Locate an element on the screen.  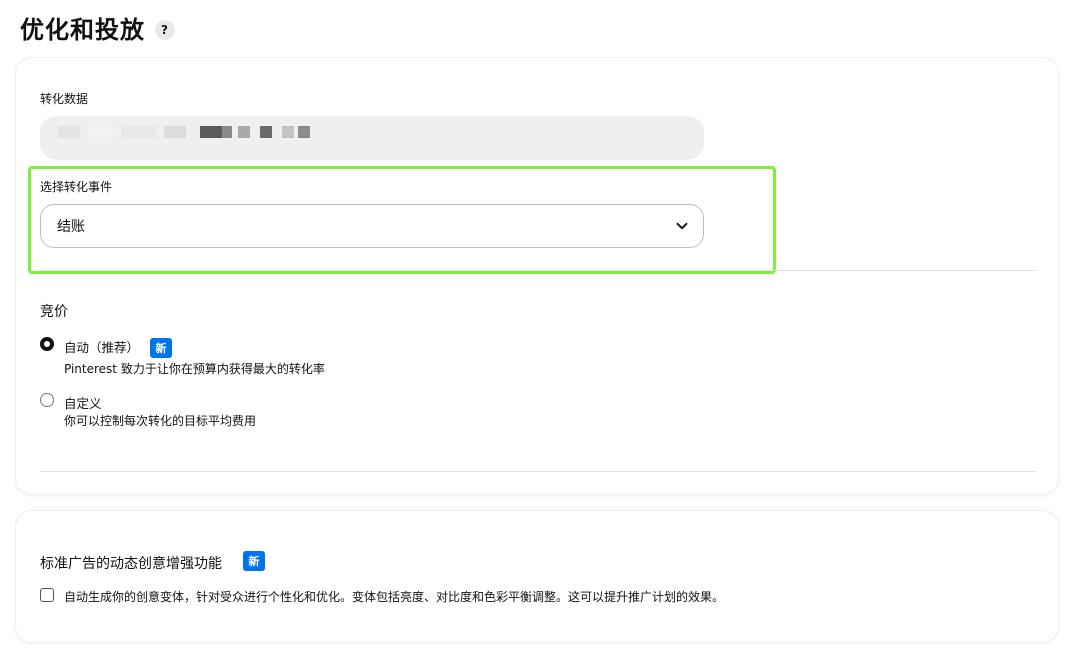
bidding-auto-radio is located at coordinates (47, 344).